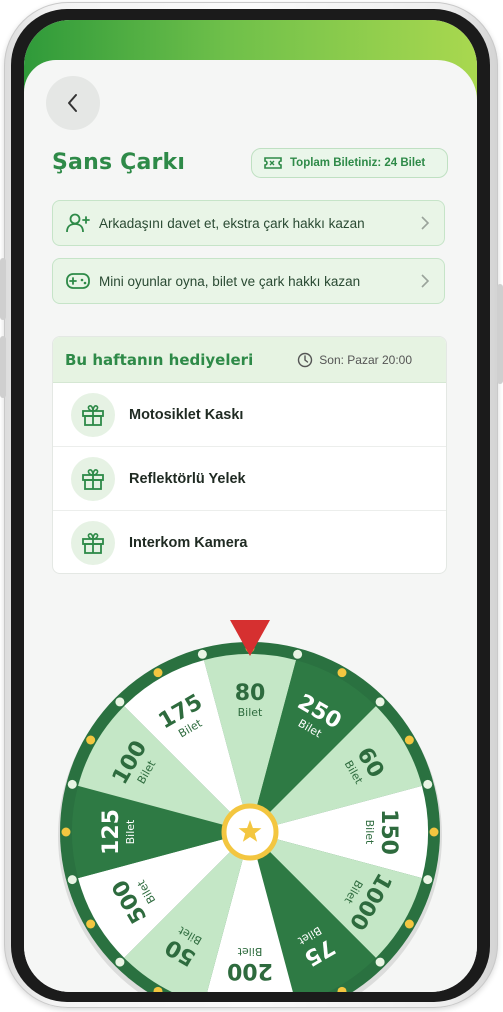  I want to click on gift-label: Motosiklet Kaskı, so click(186, 414).